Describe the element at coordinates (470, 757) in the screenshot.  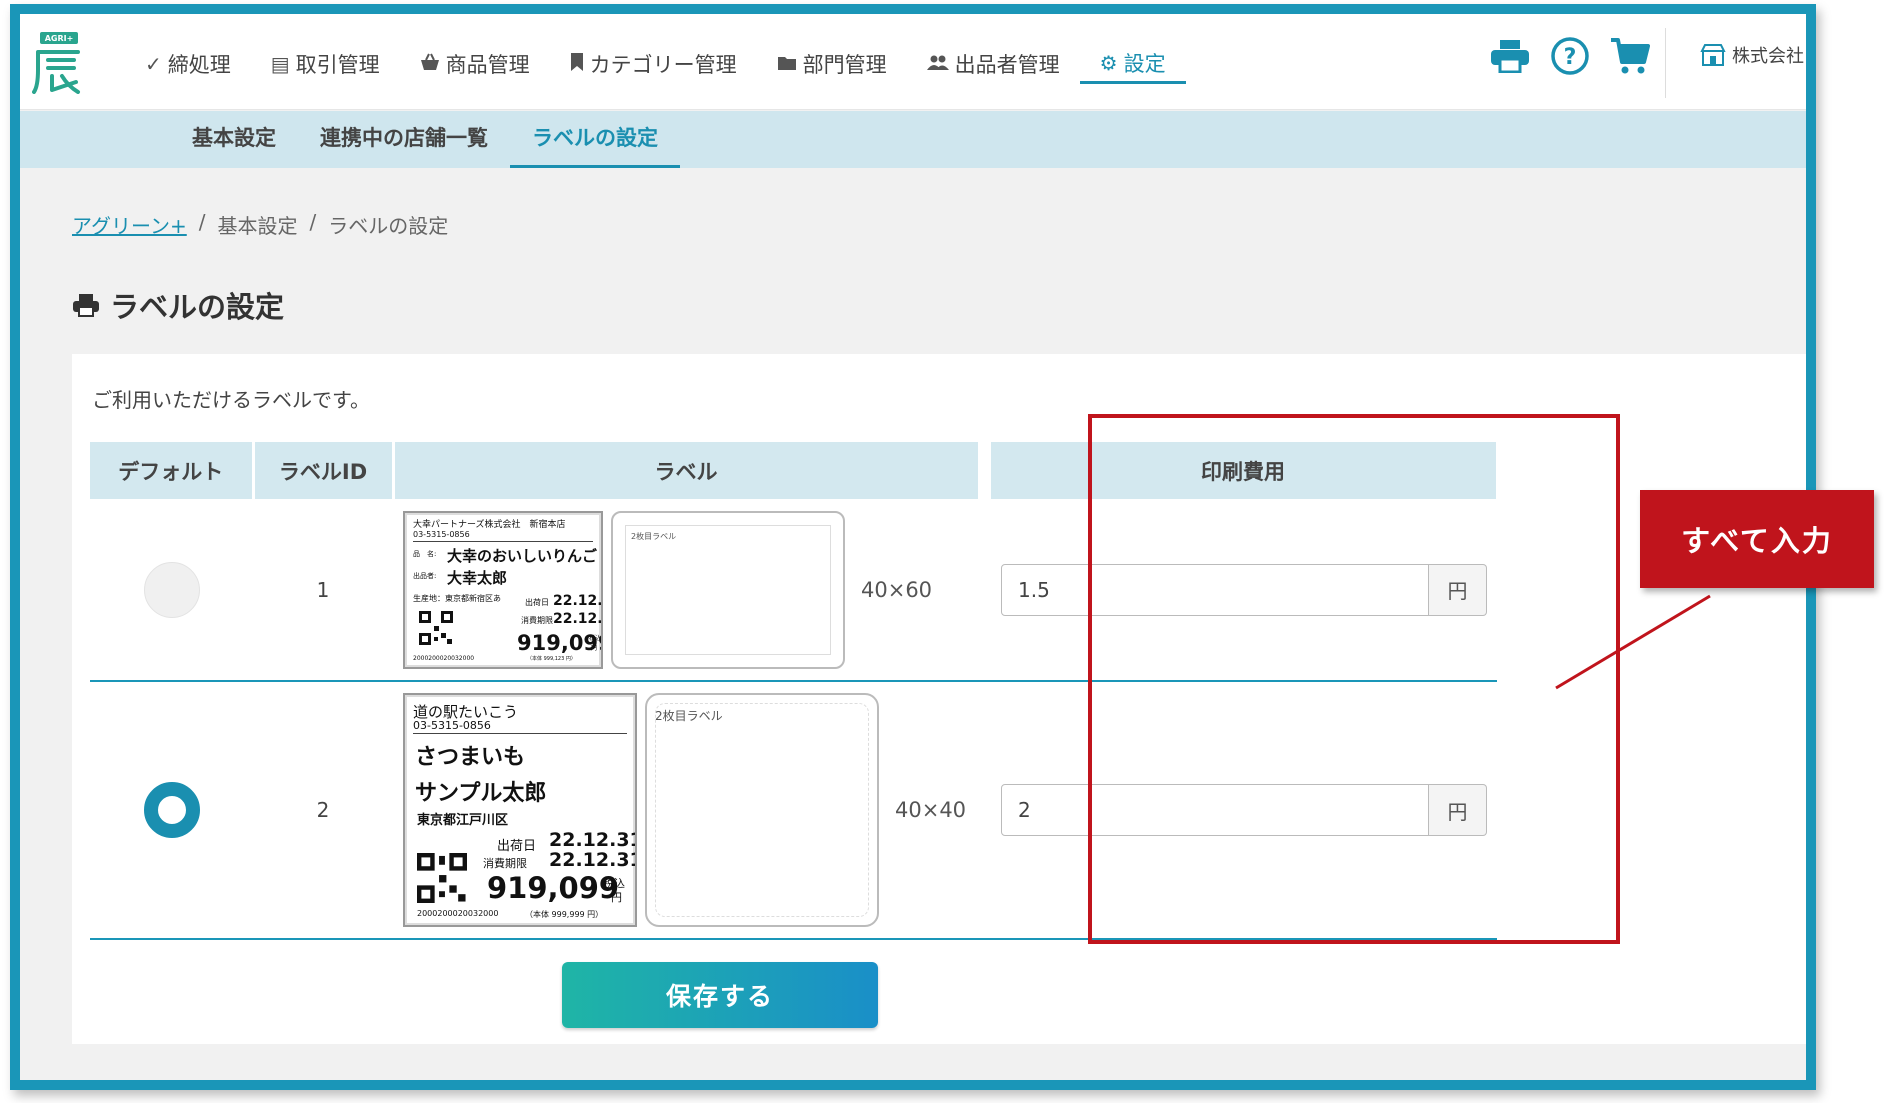
I see `sticker-product: さつまいも` at that location.